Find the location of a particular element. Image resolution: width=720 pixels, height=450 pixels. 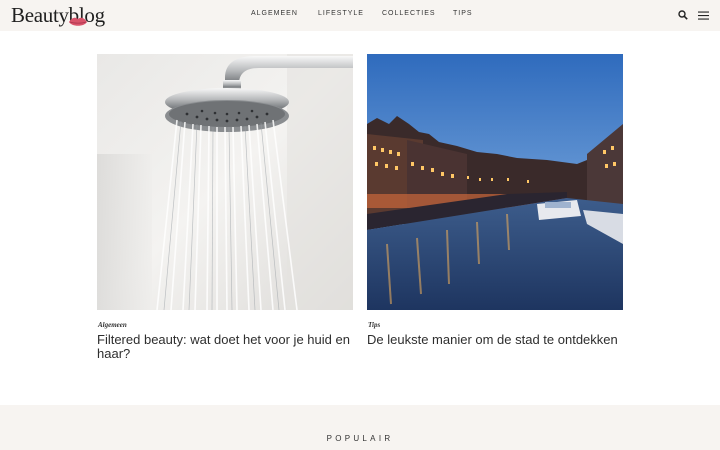

hamburger-menu-icon is located at coordinates (703, 15).